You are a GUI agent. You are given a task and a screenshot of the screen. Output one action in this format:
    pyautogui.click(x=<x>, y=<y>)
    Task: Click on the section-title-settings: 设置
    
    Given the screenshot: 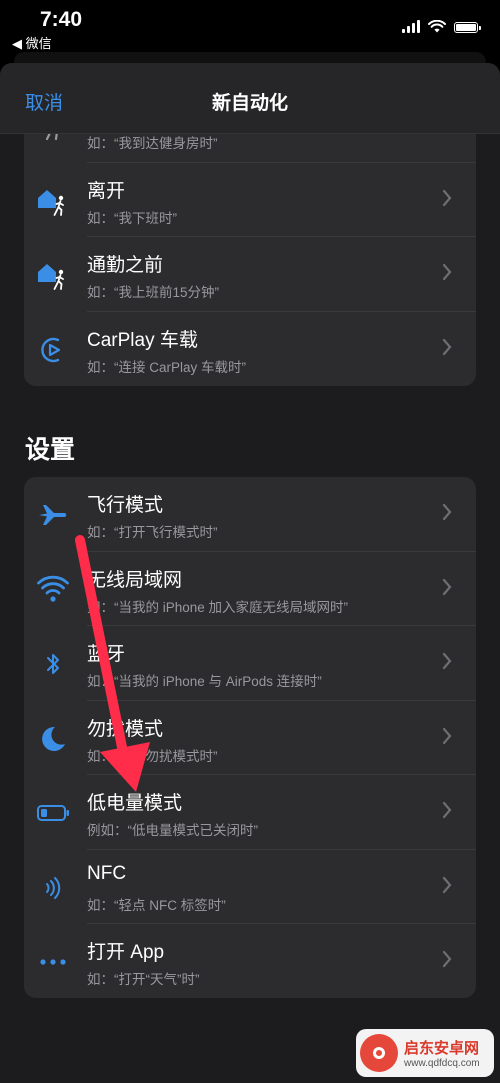 What is the action you would take?
    pyautogui.click(x=50, y=450)
    